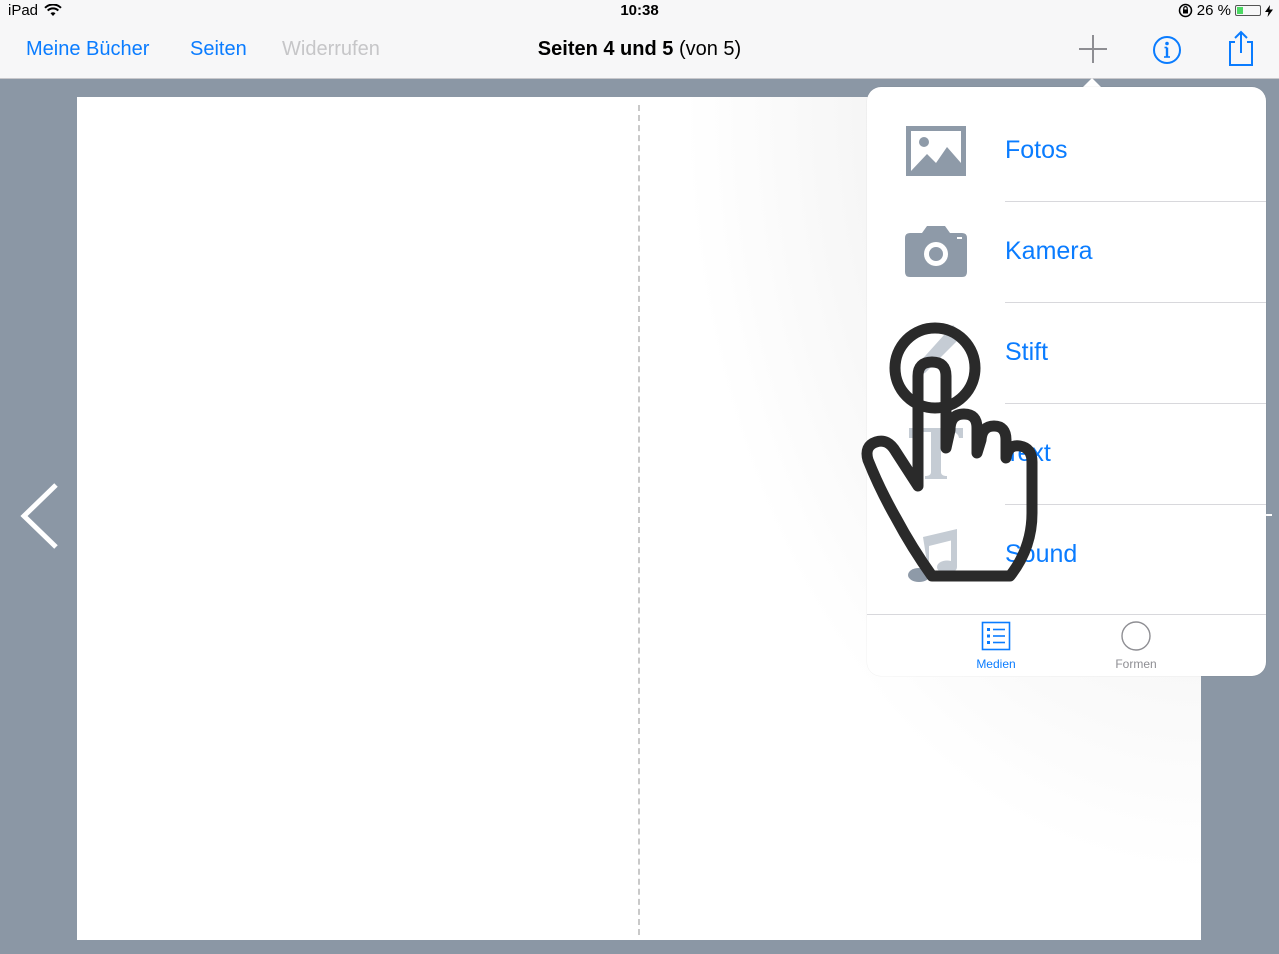  I want to click on menu-item-camera-label: Kamera, so click(1049, 251).